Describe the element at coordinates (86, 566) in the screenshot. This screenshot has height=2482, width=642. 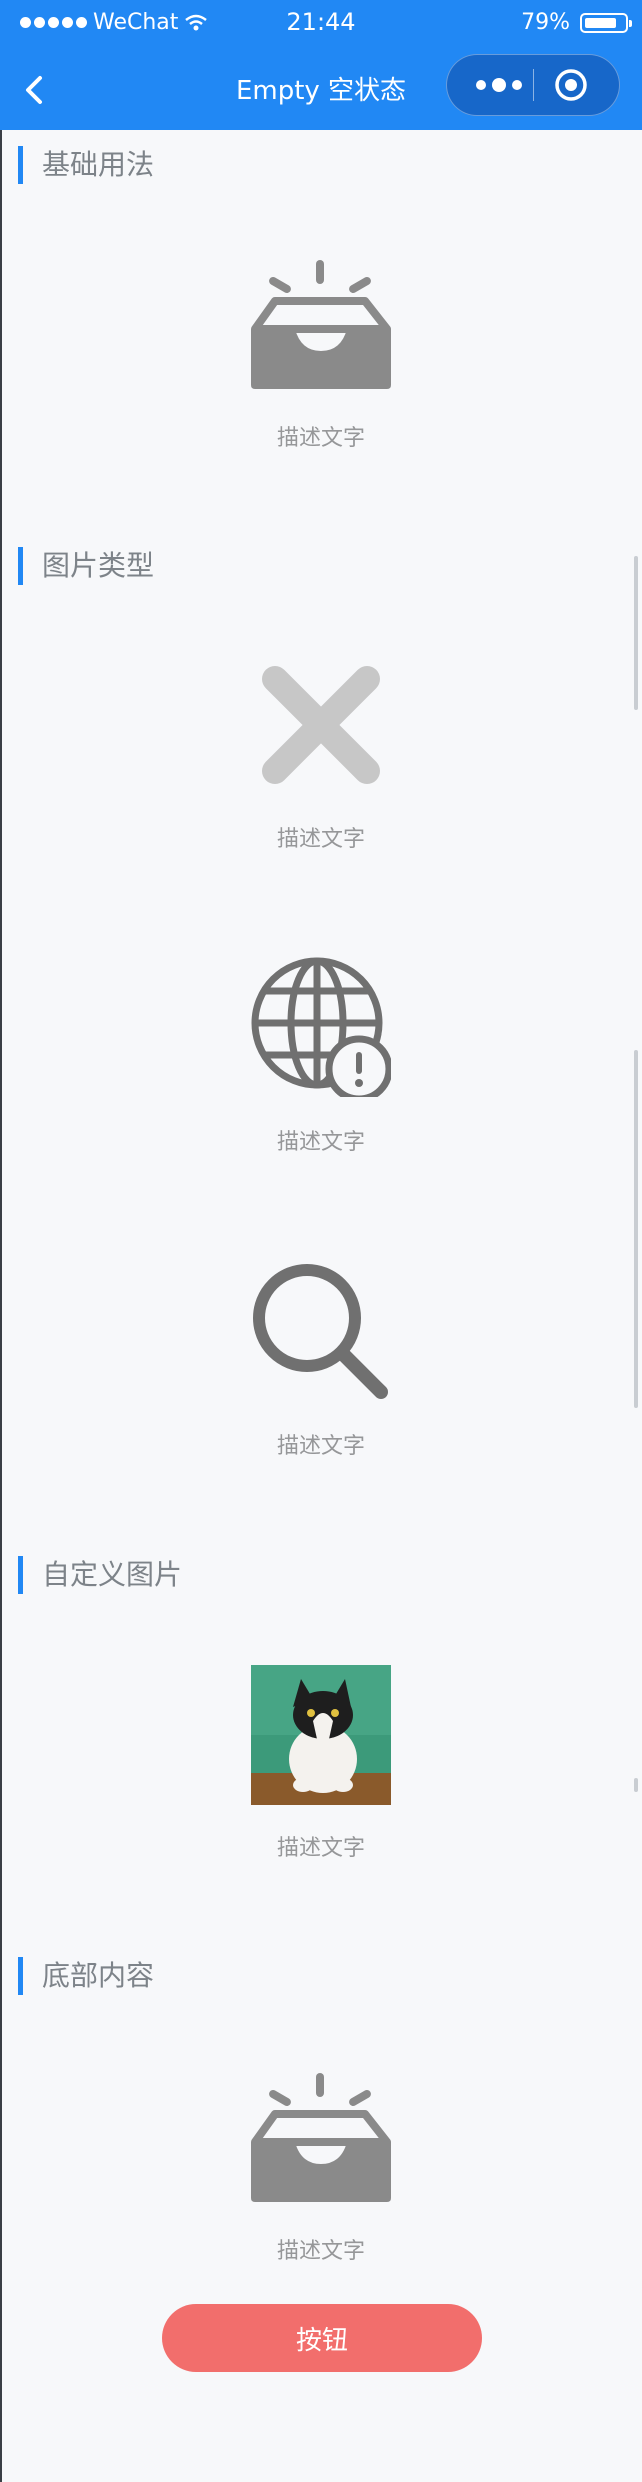
I see `section-title-image-types: 图片类型` at that location.